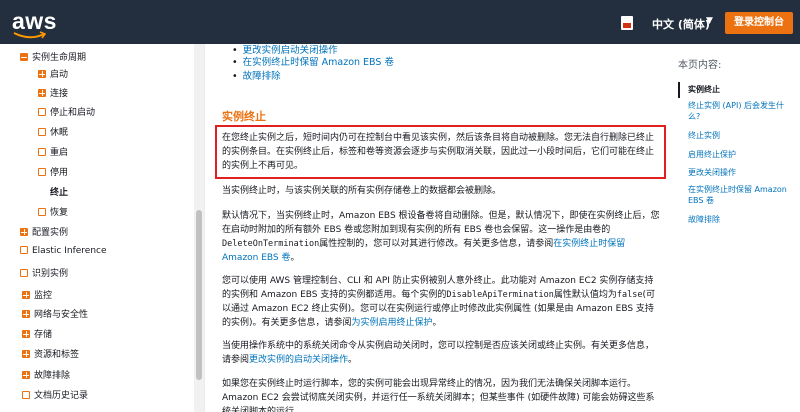  What do you see at coordinates (313, 61) in the screenshot?
I see `list-item-link: 在实例终止时保留 Amazon EBS 卷` at bounding box center [313, 61].